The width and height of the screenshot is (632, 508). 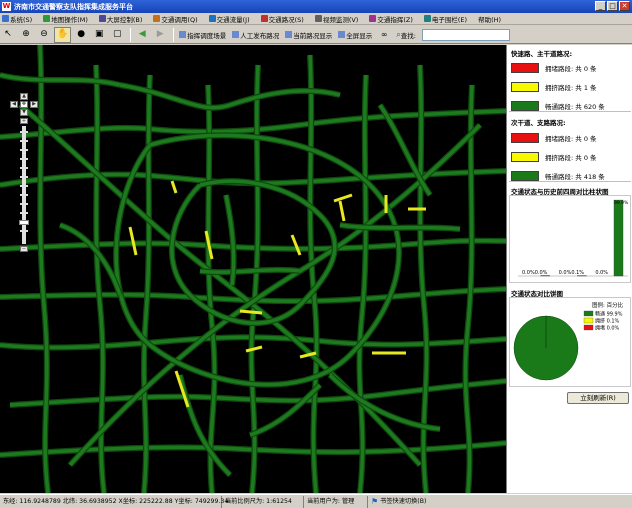 I want to click on legend-text: 拥挤路段: 共 0 条, so click(x=571, y=158).